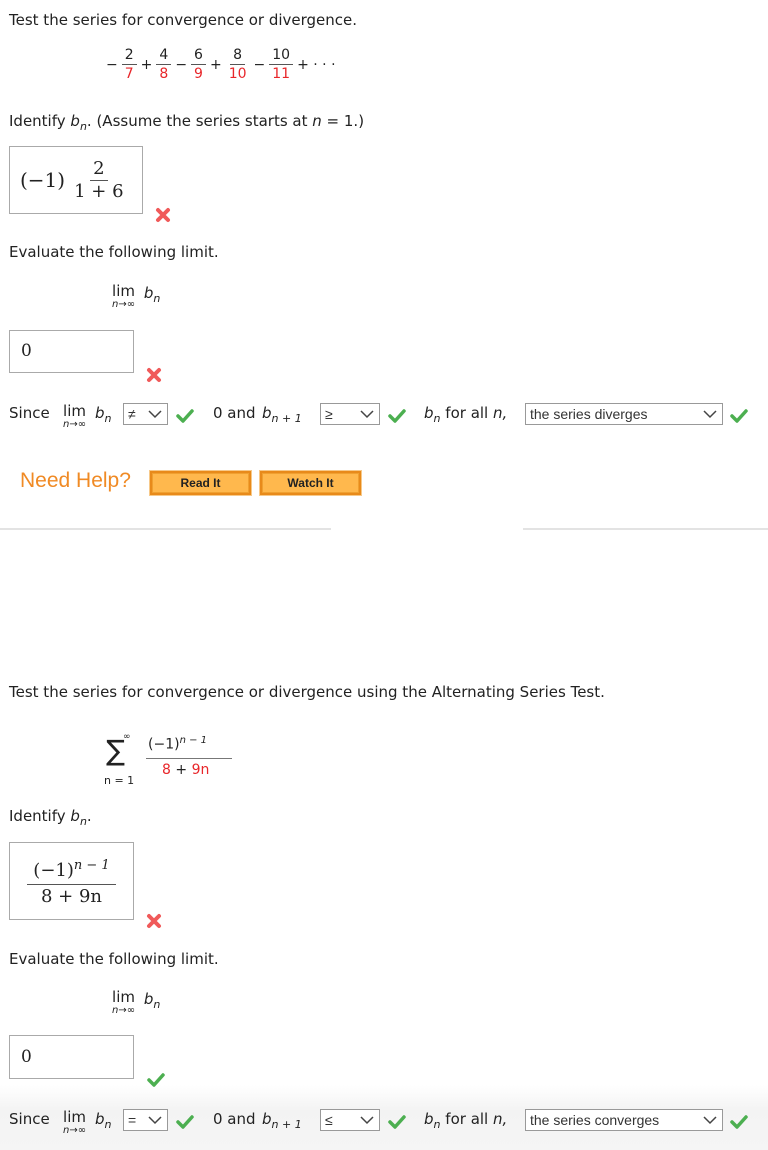 This screenshot has height=1150, width=768. Describe the element at coordinates (145, 414) in the screenshot. I see `problem1-relation-select: ≠` at that location.